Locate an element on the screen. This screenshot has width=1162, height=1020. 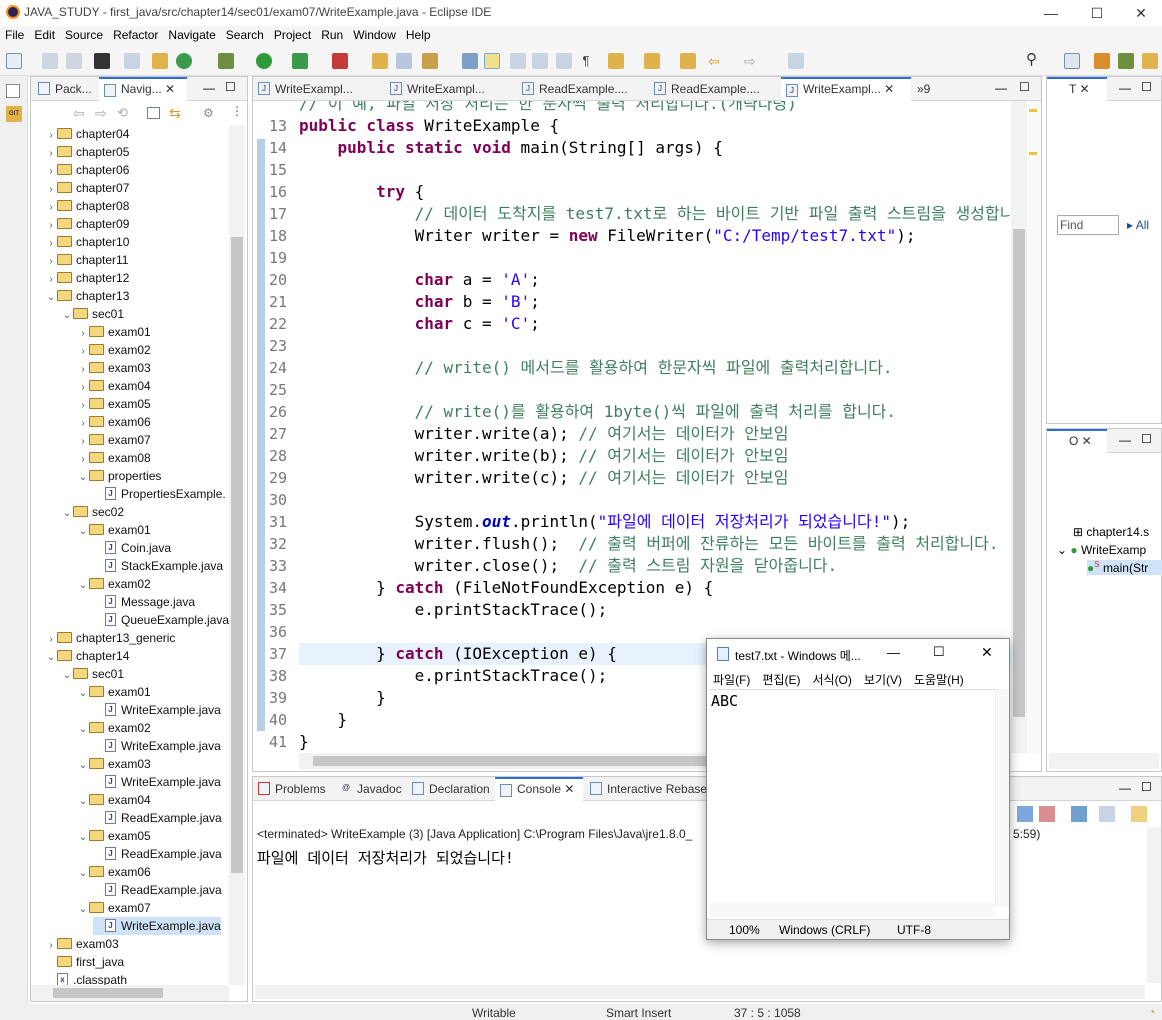
debug-perspective-icon is located at coordinates (1126, 61).